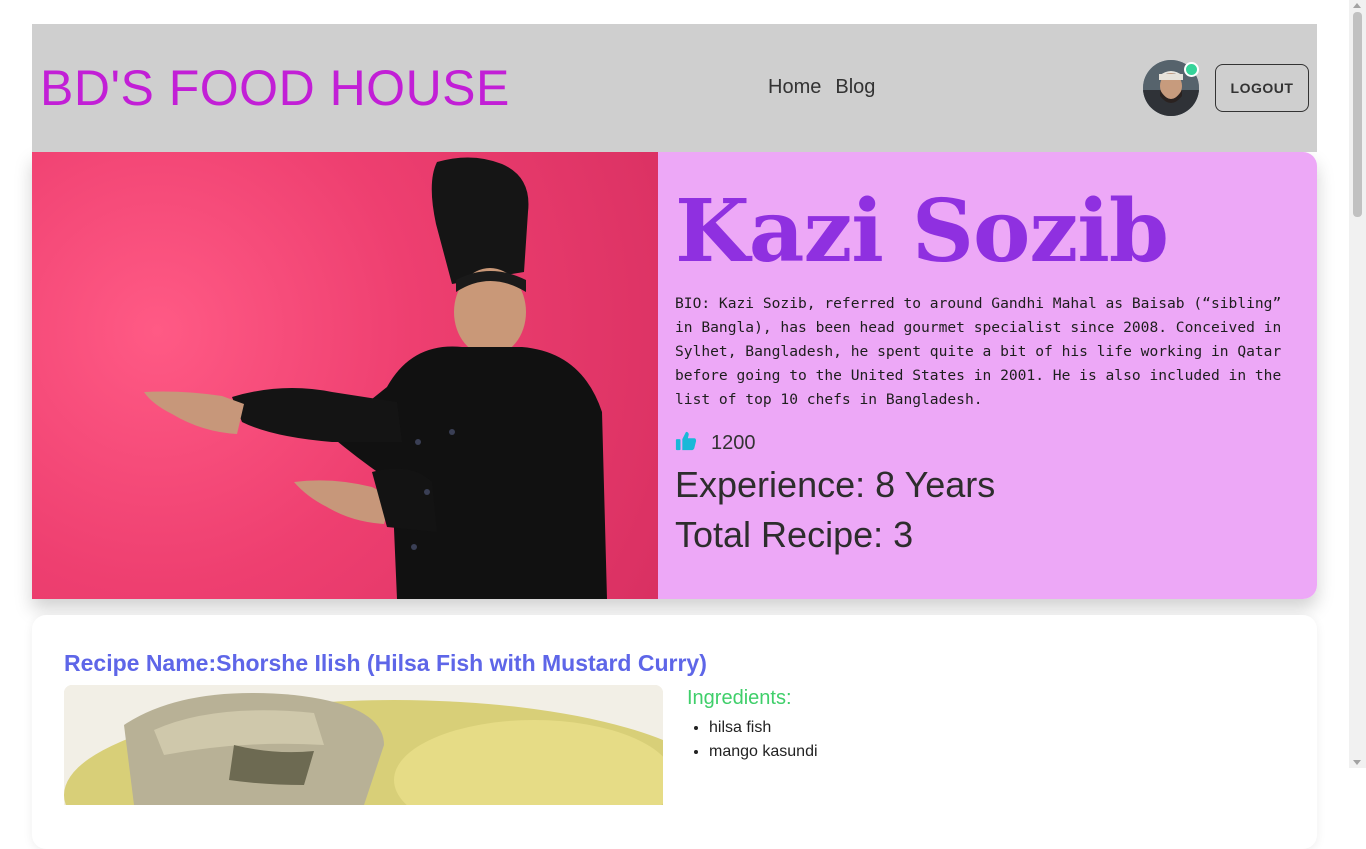  I want to click on scrollbar-thumb, so click(1357, 114).